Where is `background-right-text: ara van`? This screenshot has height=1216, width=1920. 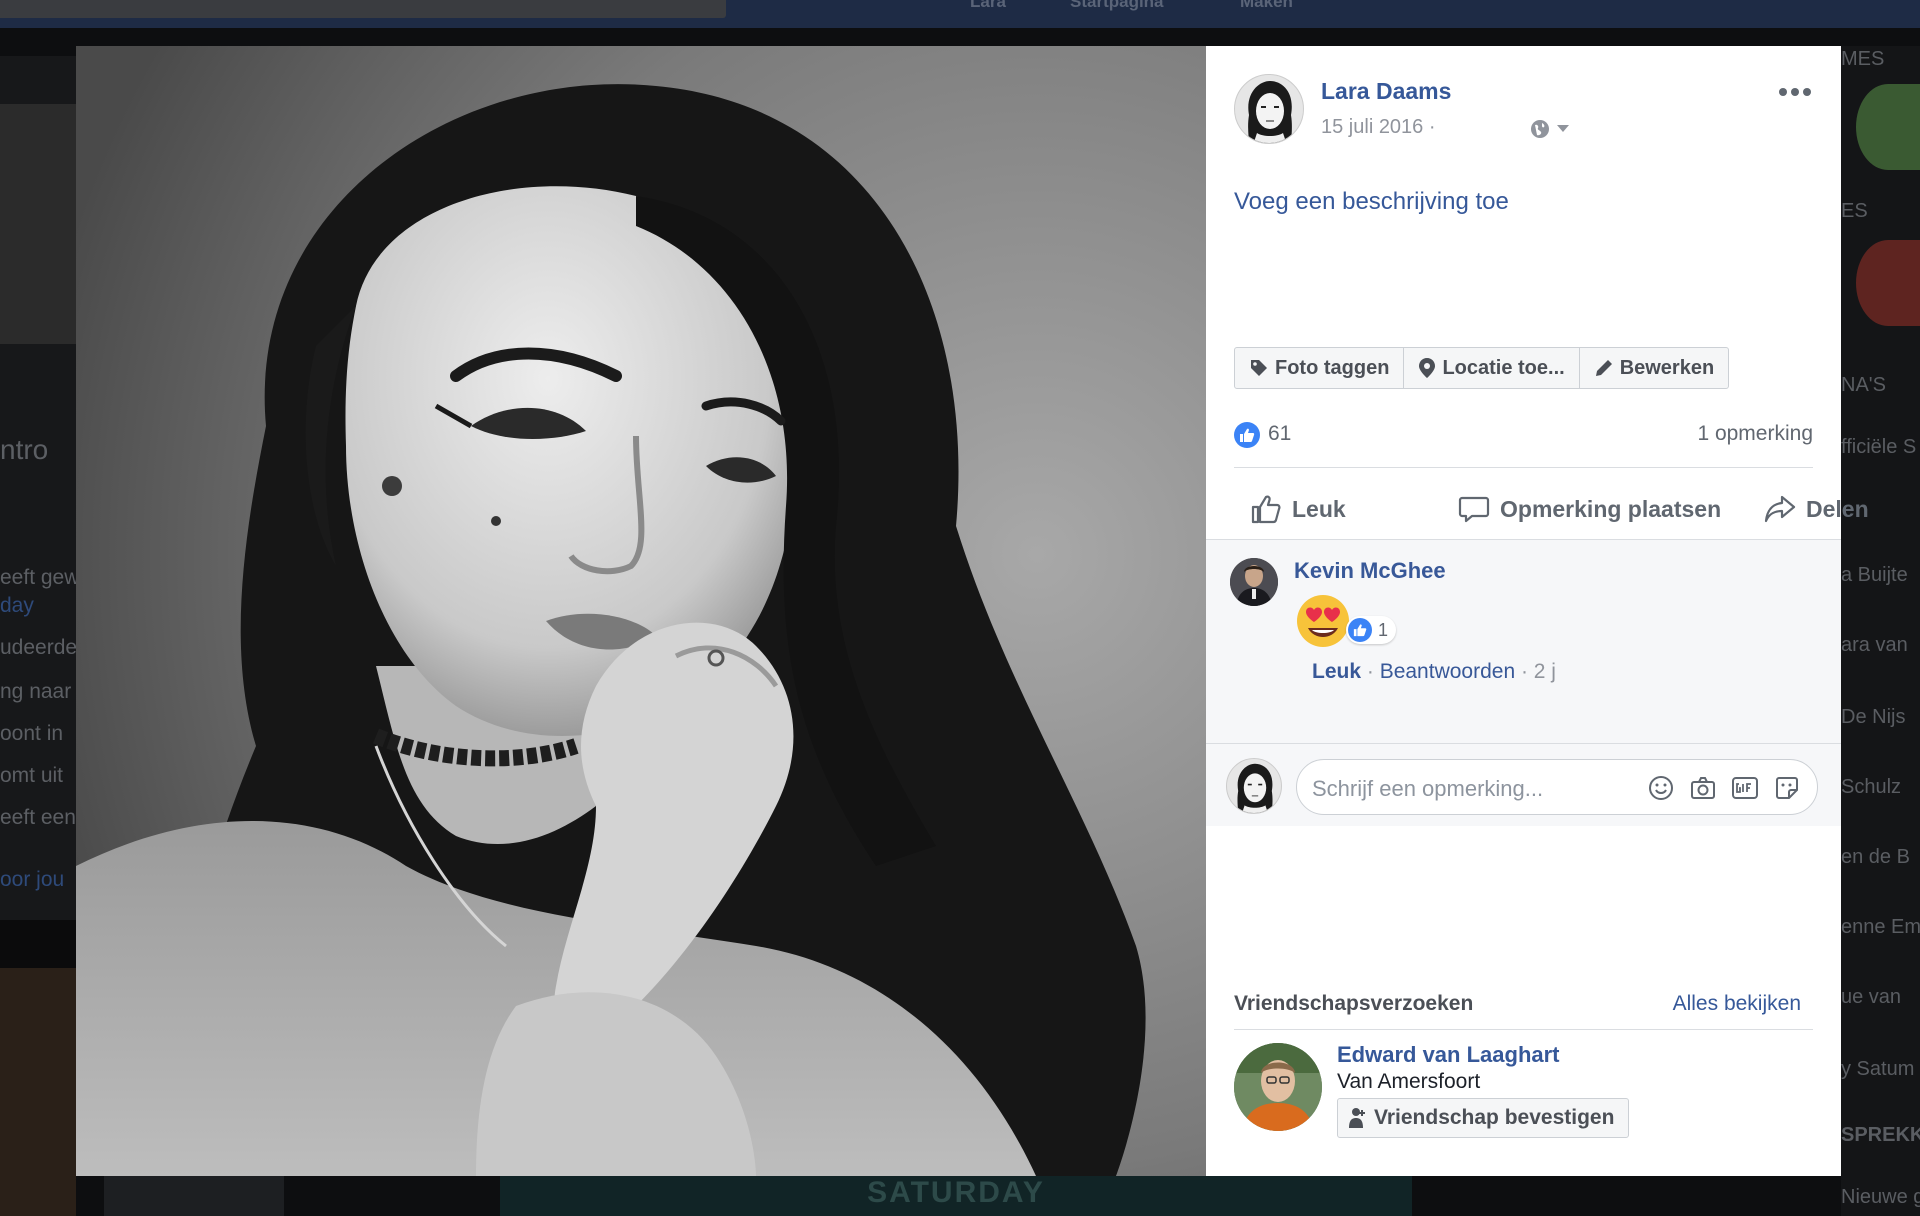 background-right-text: ara van is located at coordinates (1874, 645).